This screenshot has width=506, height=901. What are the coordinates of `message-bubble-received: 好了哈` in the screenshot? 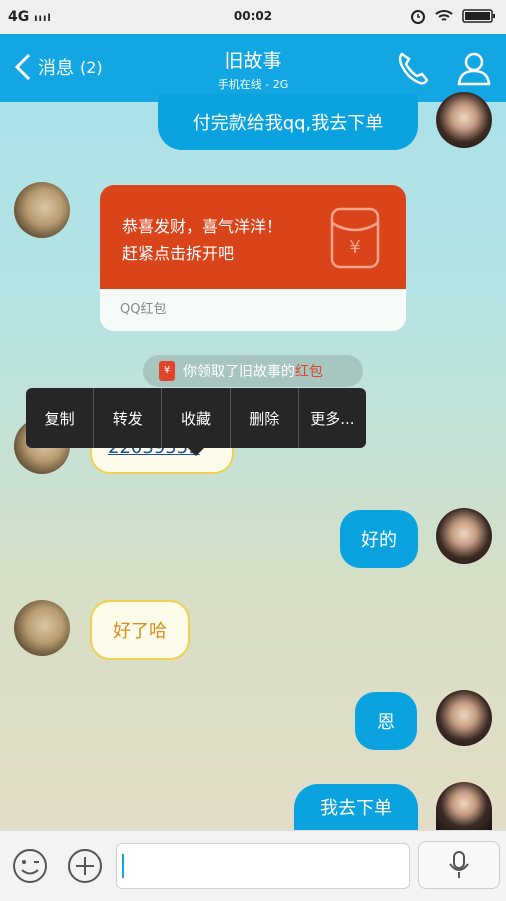 It's located at (140, 630).